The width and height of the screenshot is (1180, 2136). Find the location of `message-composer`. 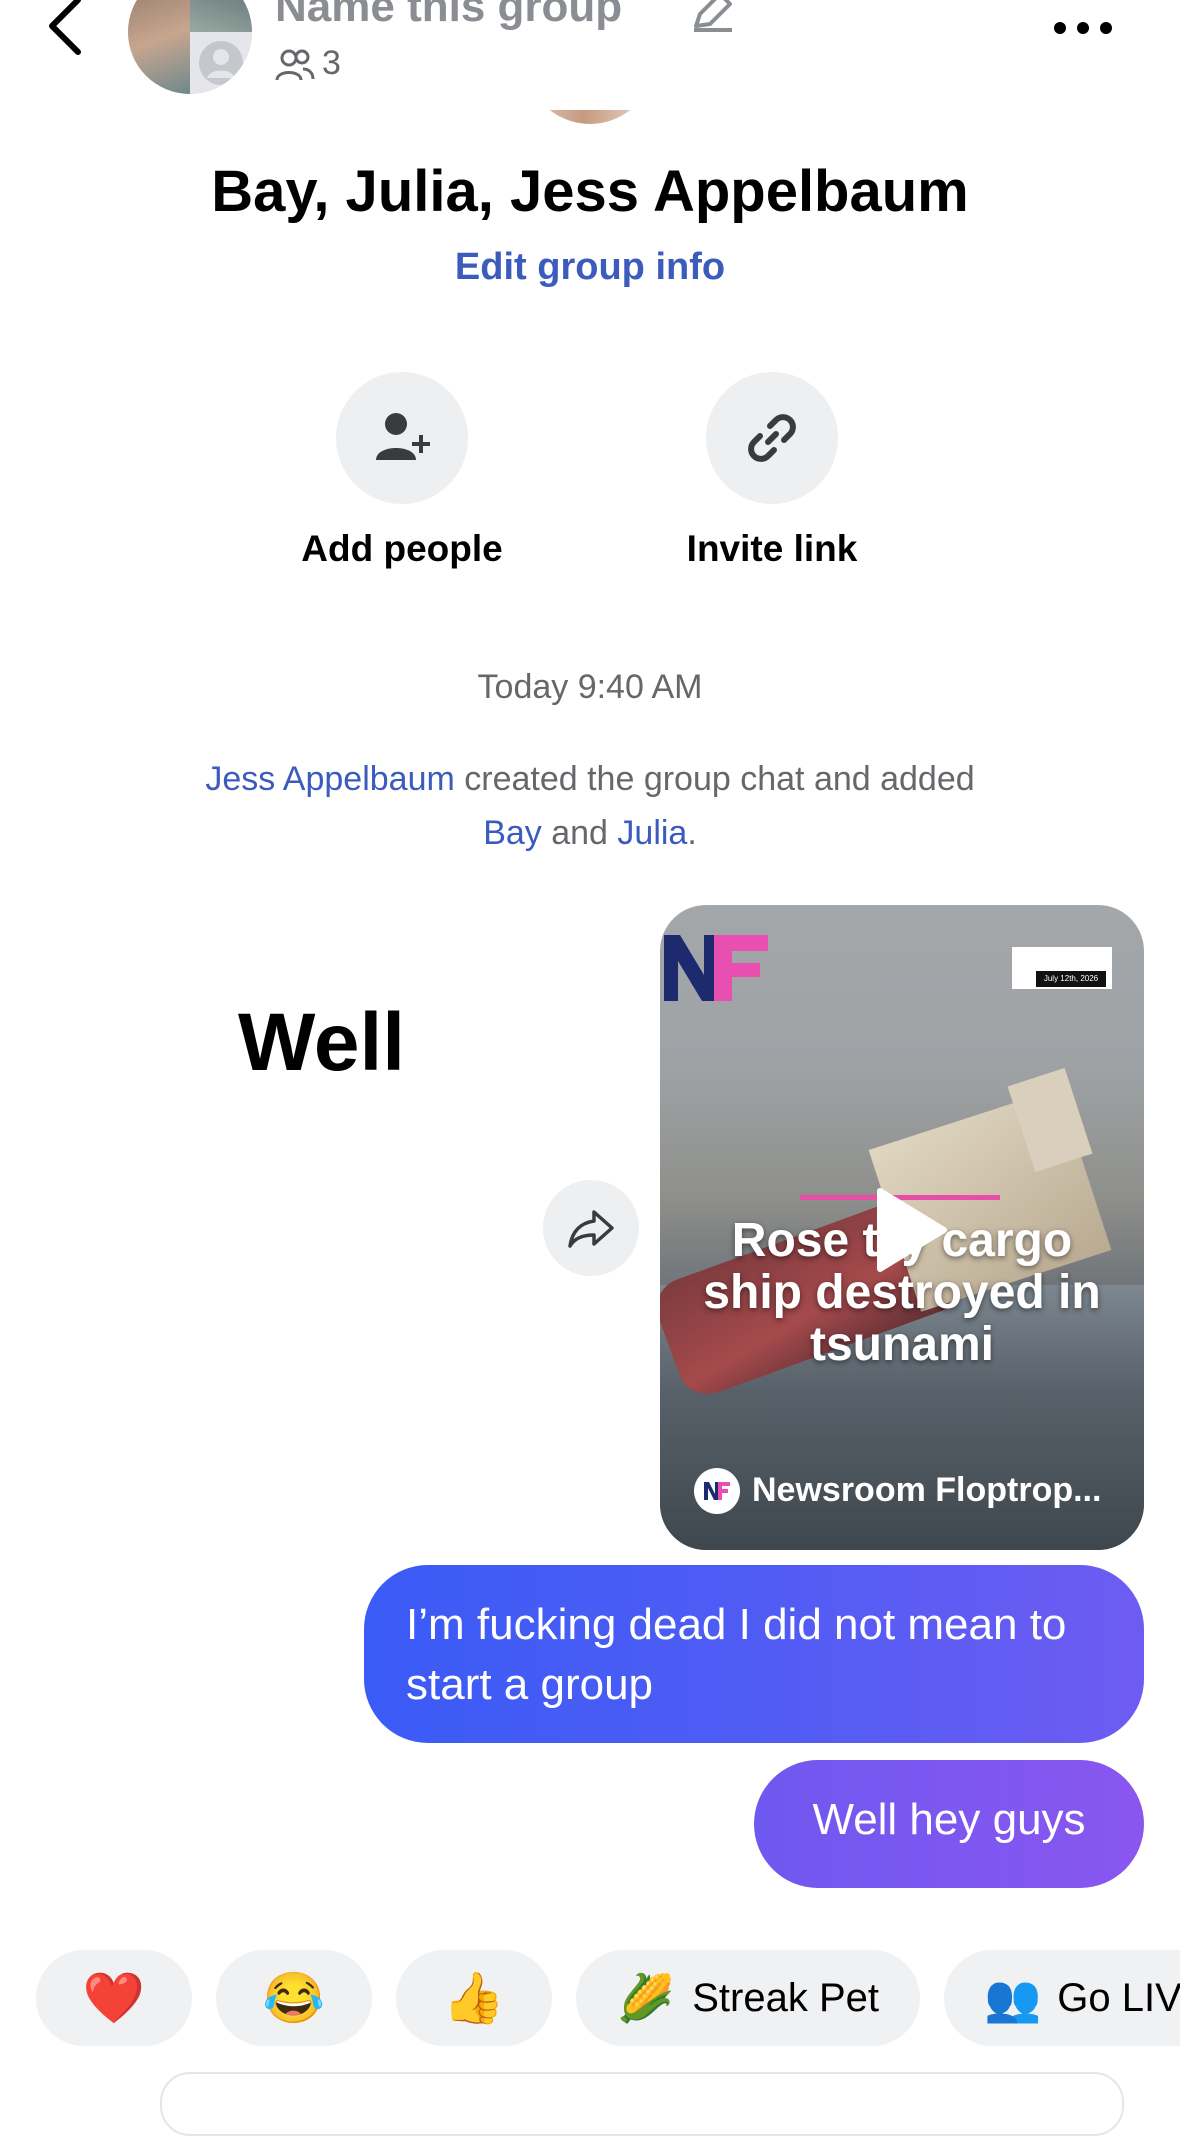

message-composer is located at coordinates (642, 2104).